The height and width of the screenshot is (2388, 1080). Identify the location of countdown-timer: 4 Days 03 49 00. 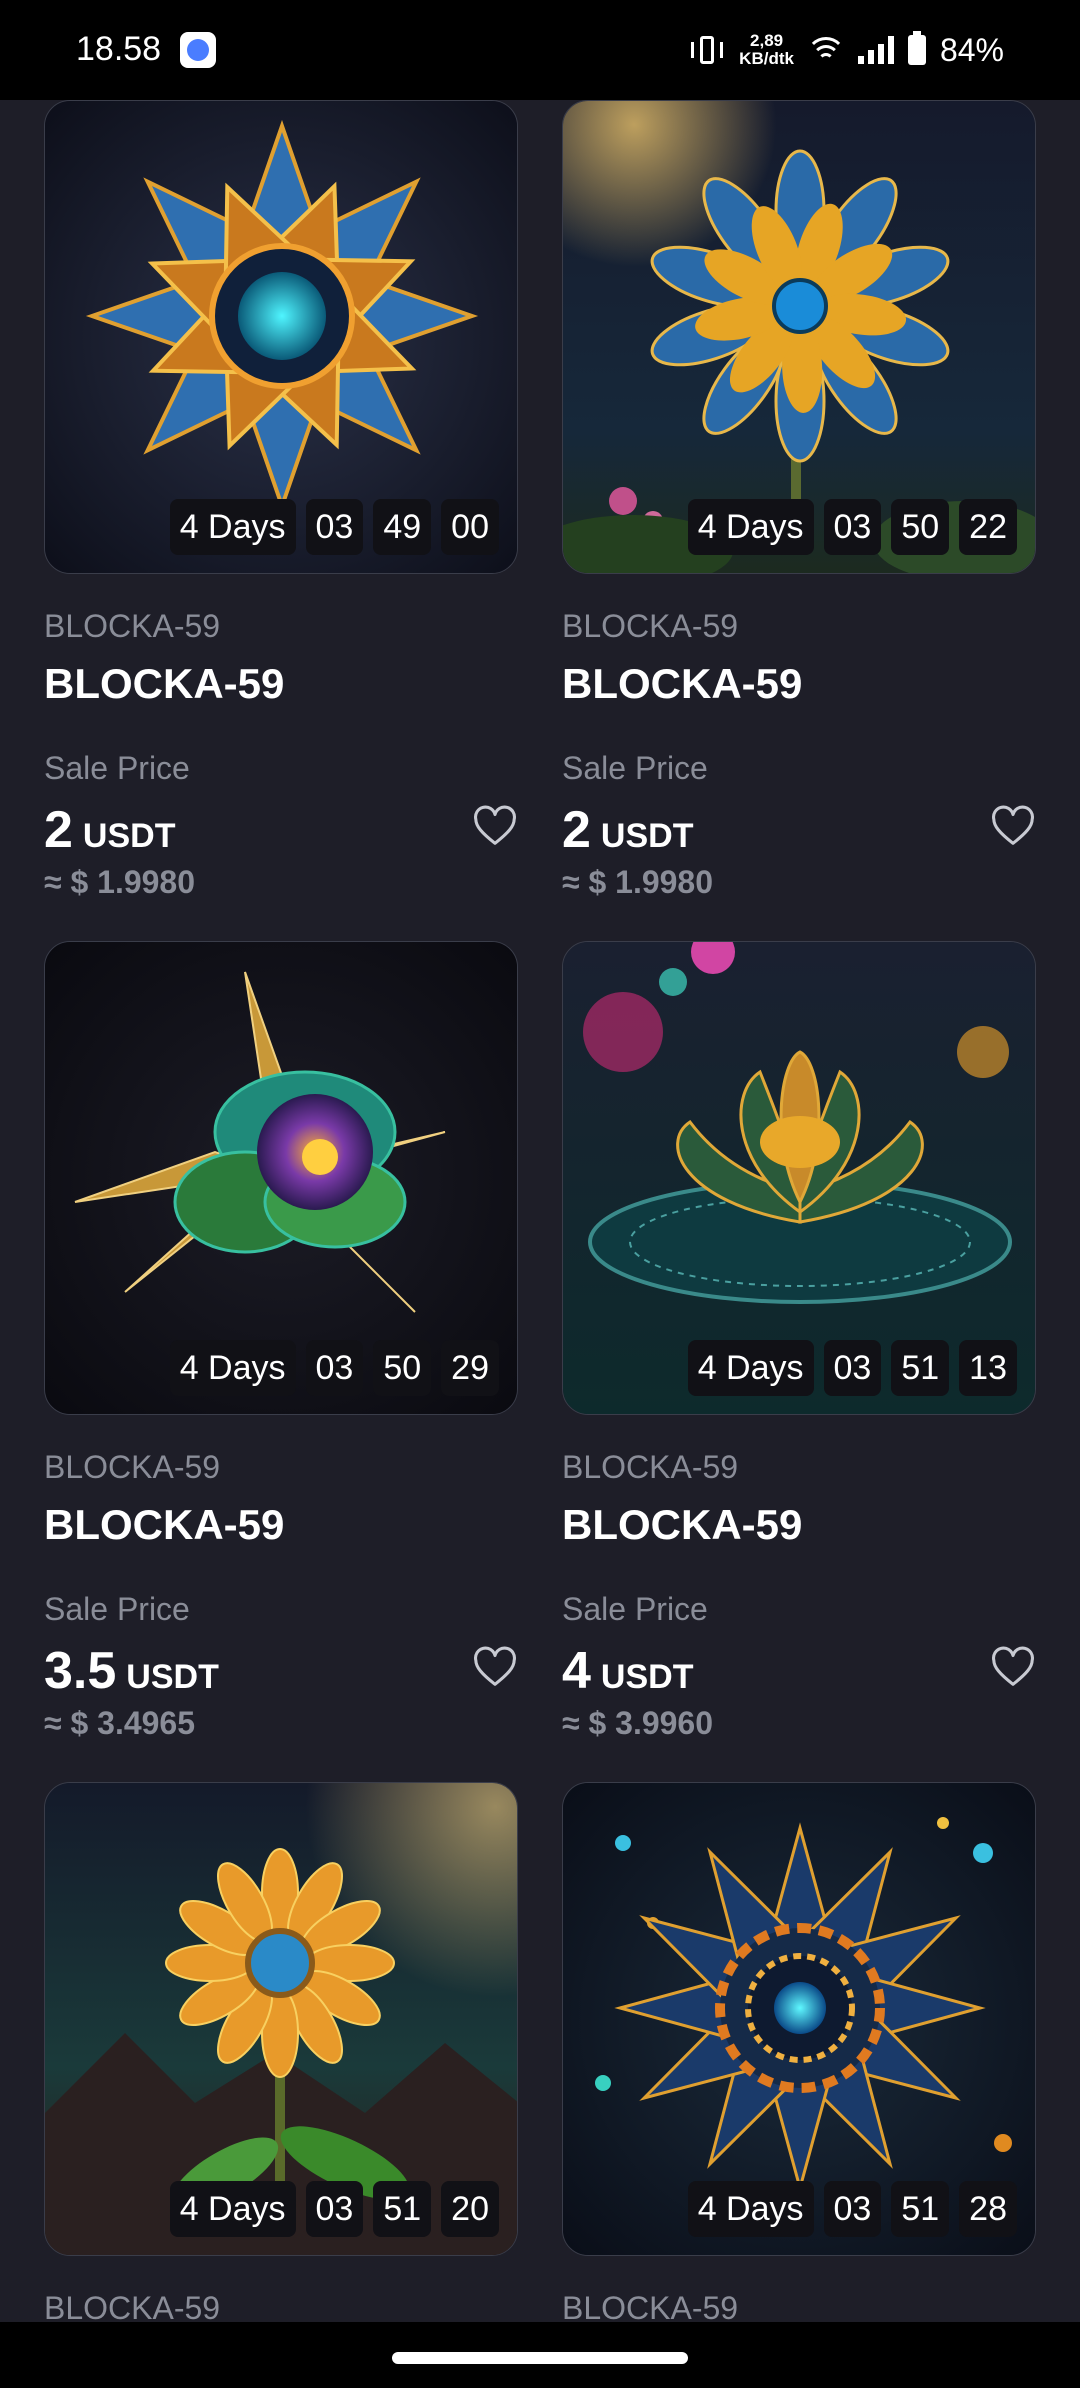
(334, 527).